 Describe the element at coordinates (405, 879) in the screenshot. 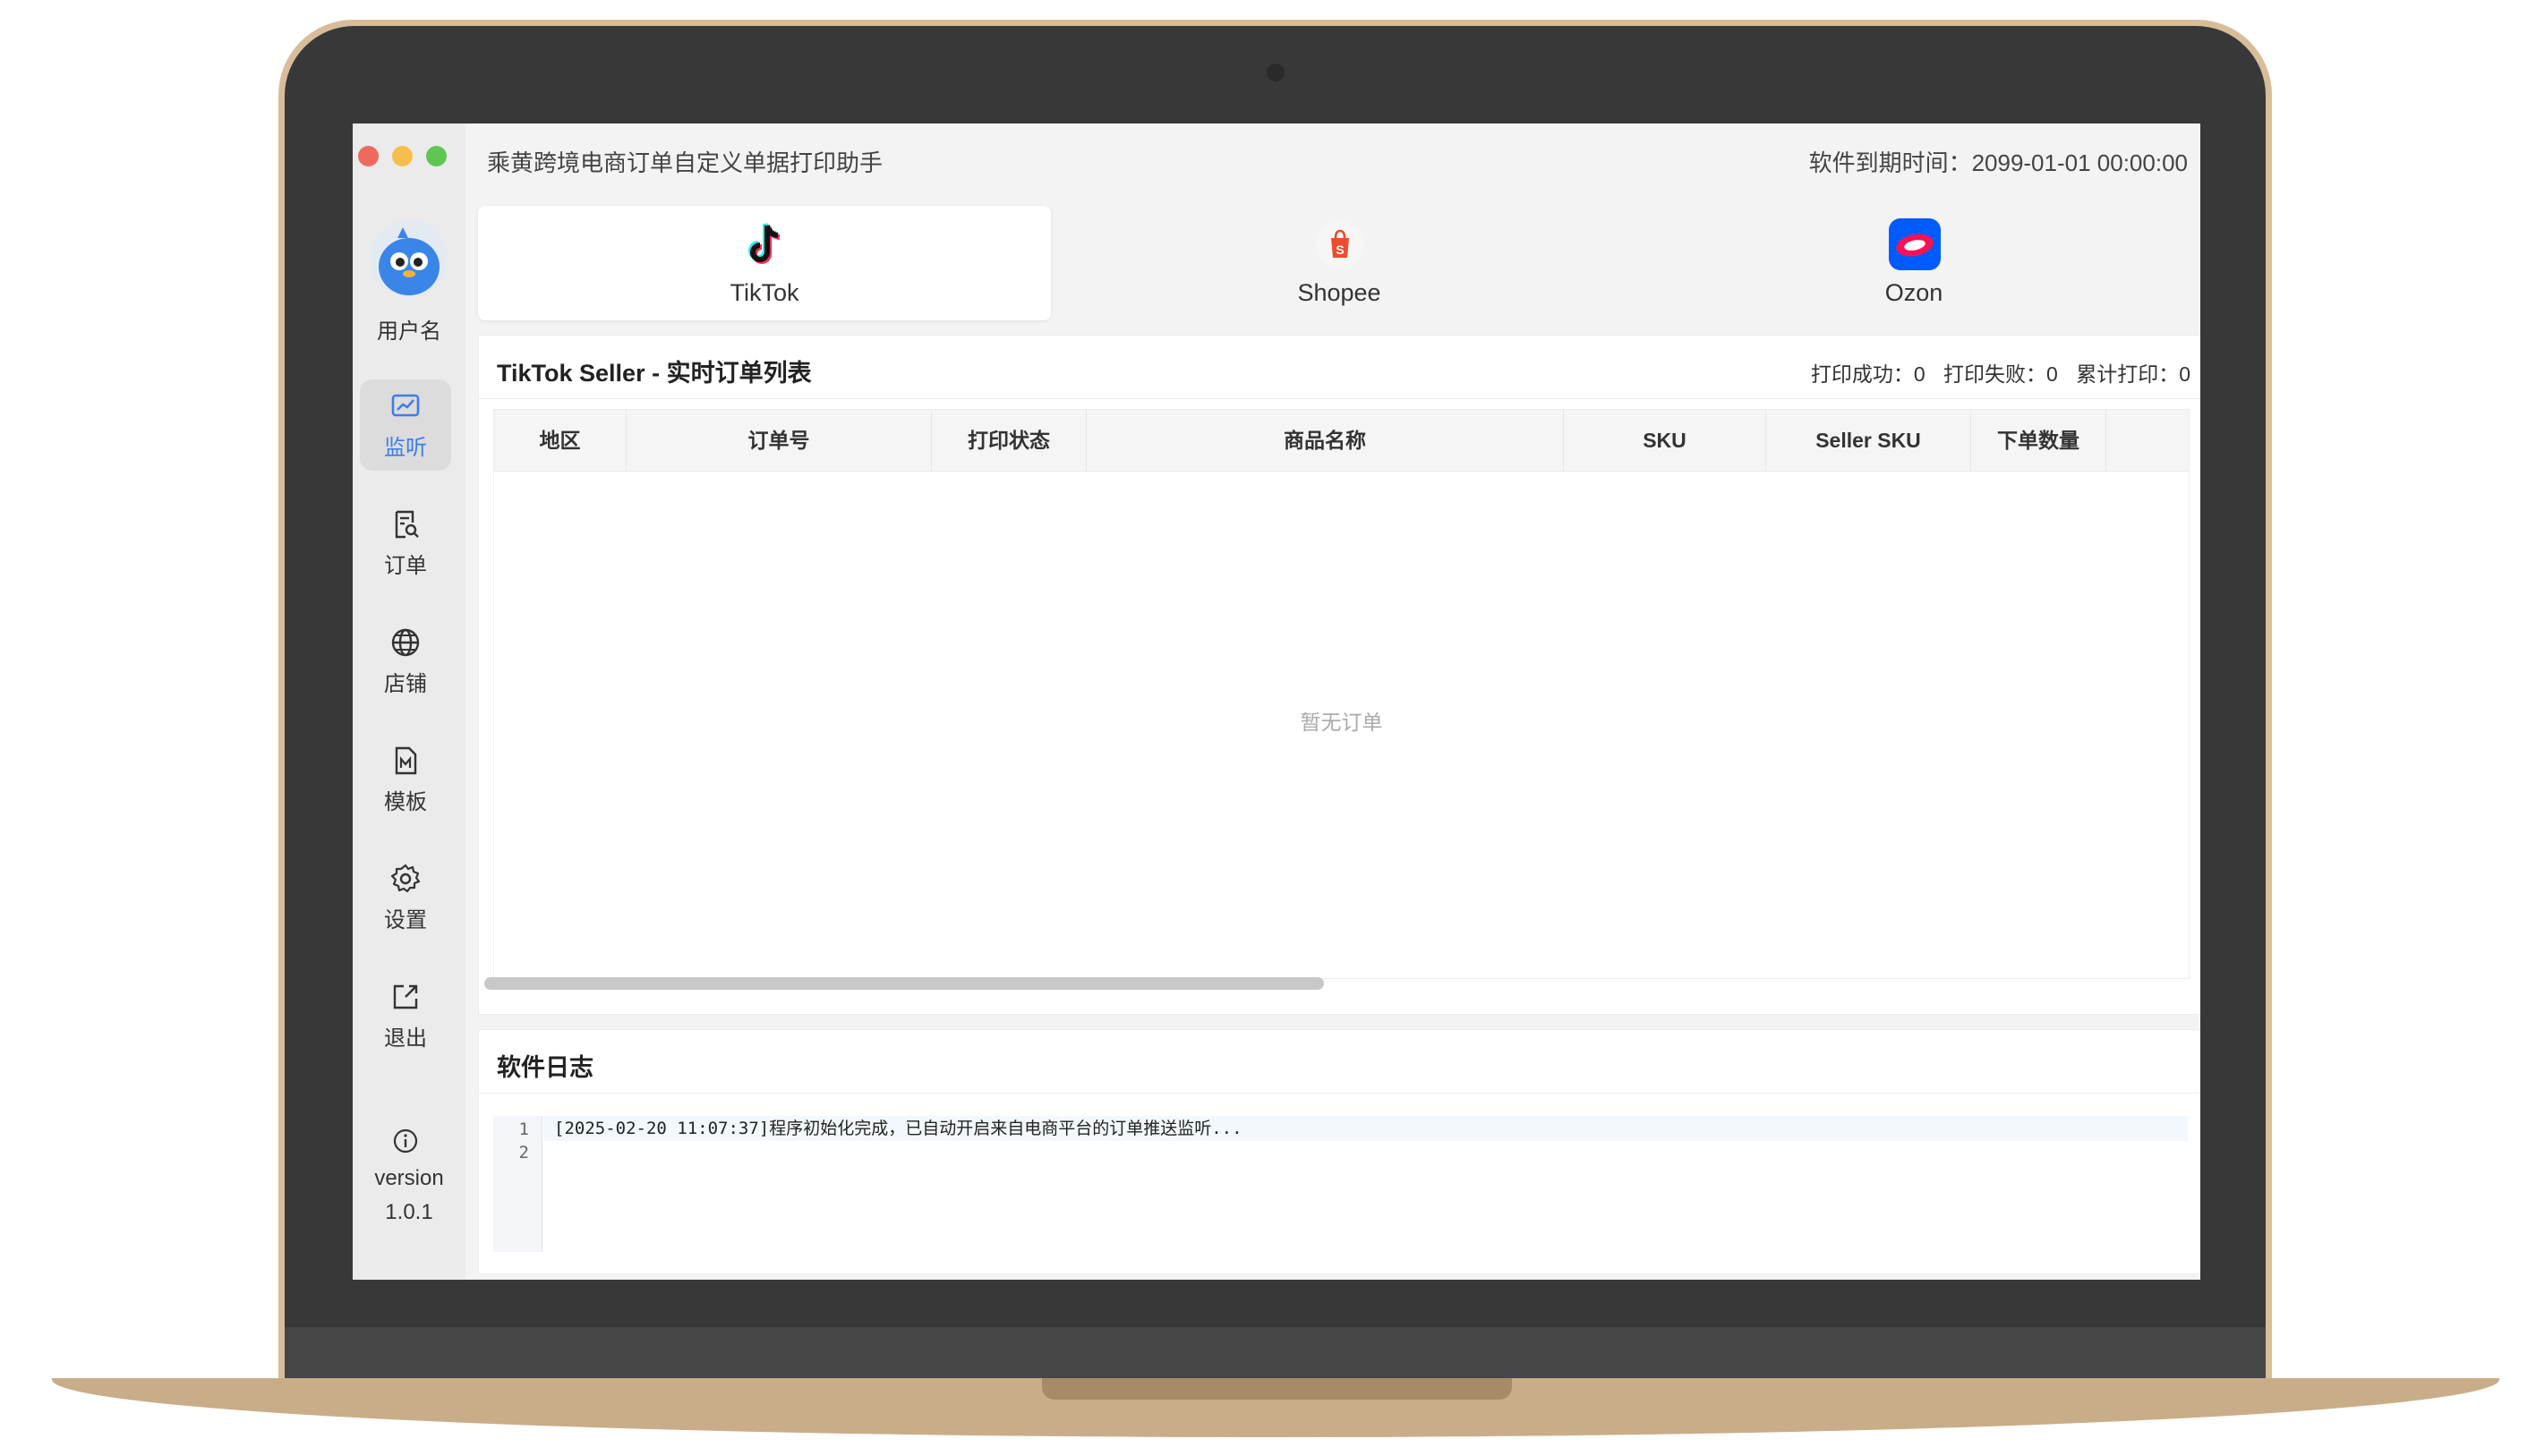

I see `gear-icon` at that location.